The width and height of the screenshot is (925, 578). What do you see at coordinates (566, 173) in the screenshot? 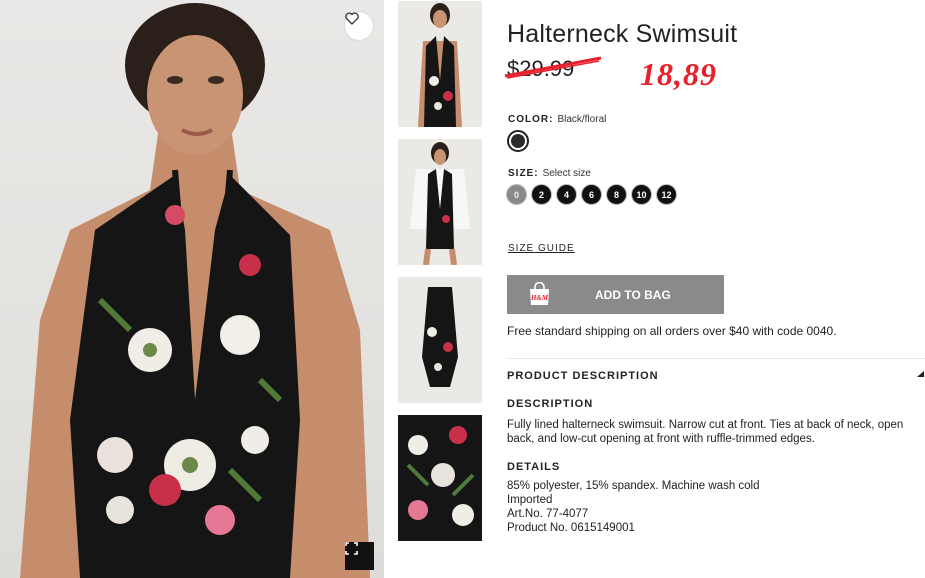
I see `size-value: Select size` at bounding box center [566, 173].